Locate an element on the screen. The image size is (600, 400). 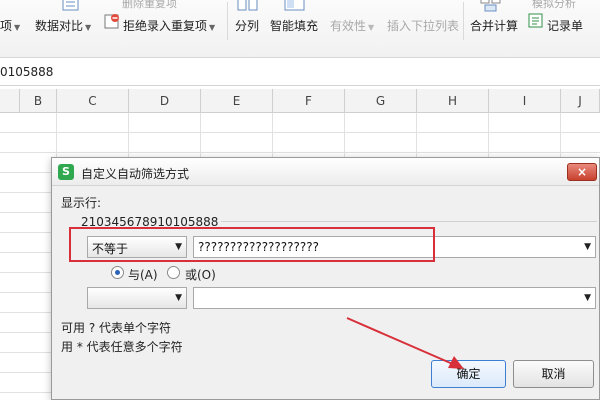
column-header-b: B is located at coordinates (38, 101).